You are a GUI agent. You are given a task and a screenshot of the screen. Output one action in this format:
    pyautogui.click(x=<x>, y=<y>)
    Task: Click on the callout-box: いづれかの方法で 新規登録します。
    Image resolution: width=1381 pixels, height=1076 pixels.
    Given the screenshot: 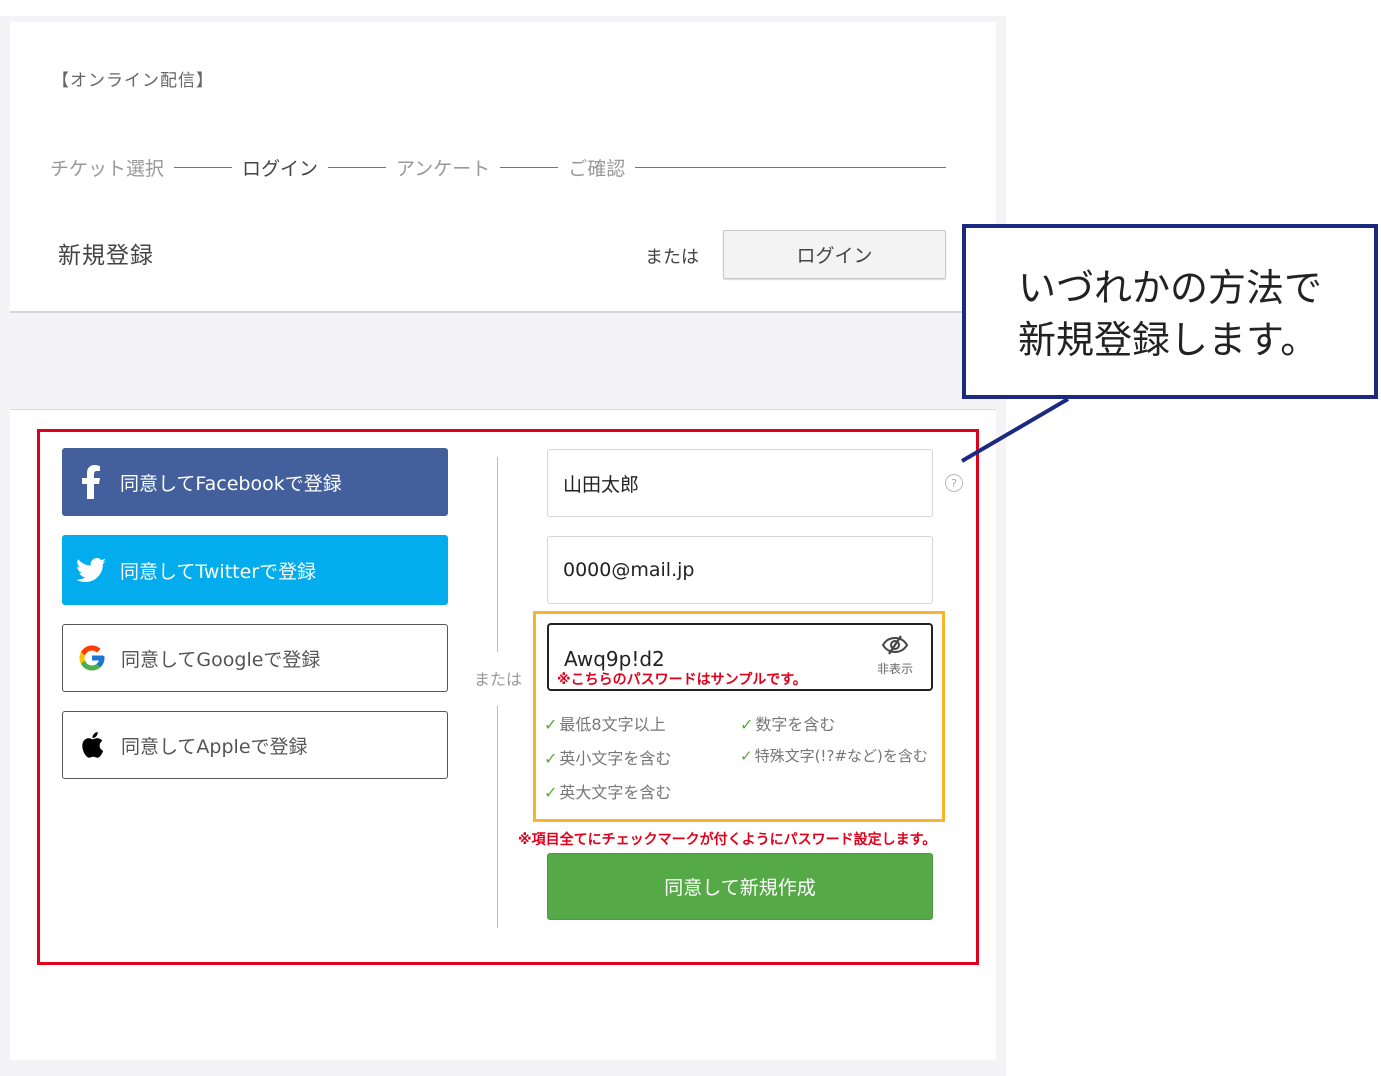 What is the action you would take?
    pyautogui.click(x=1170, y=311)
    